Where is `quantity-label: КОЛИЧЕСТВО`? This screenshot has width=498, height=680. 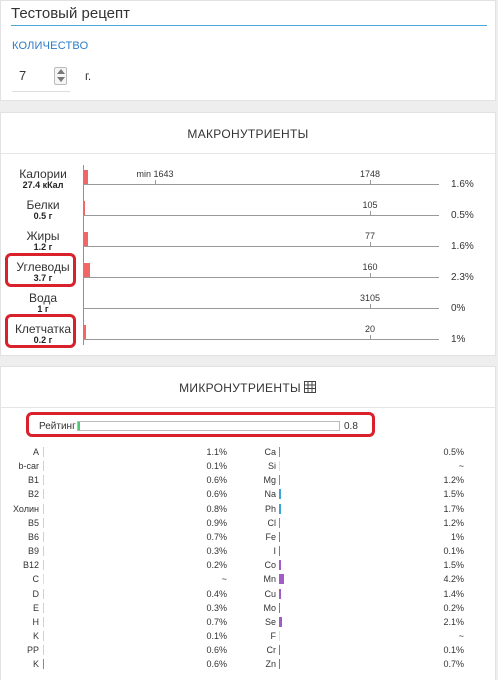
quantity-label: КОЛИЧЕСТВО is located at coordinates (50, 46).